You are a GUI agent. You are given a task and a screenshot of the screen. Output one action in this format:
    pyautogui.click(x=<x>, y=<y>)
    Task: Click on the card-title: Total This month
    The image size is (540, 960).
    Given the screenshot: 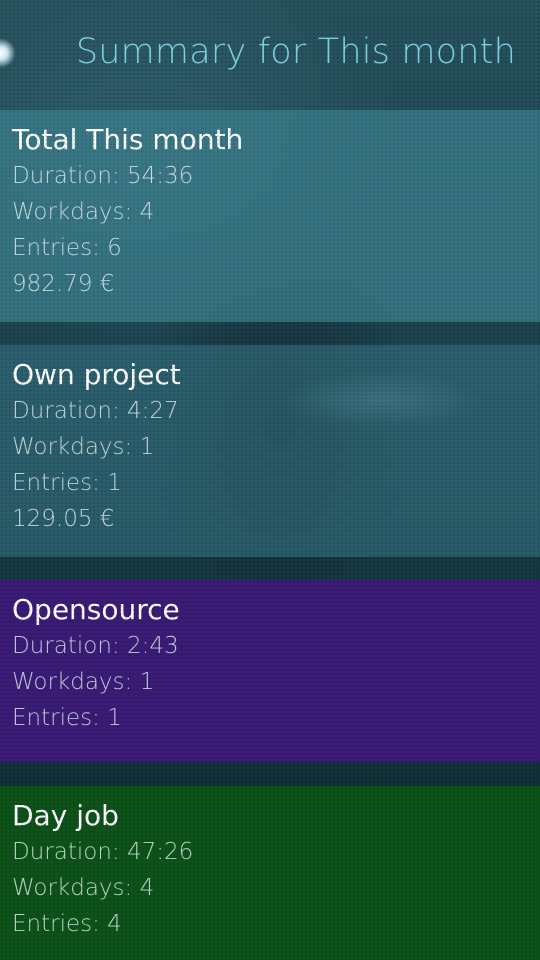 What is the action you would take?
    pyautogui.click(x=128, y=139)
    